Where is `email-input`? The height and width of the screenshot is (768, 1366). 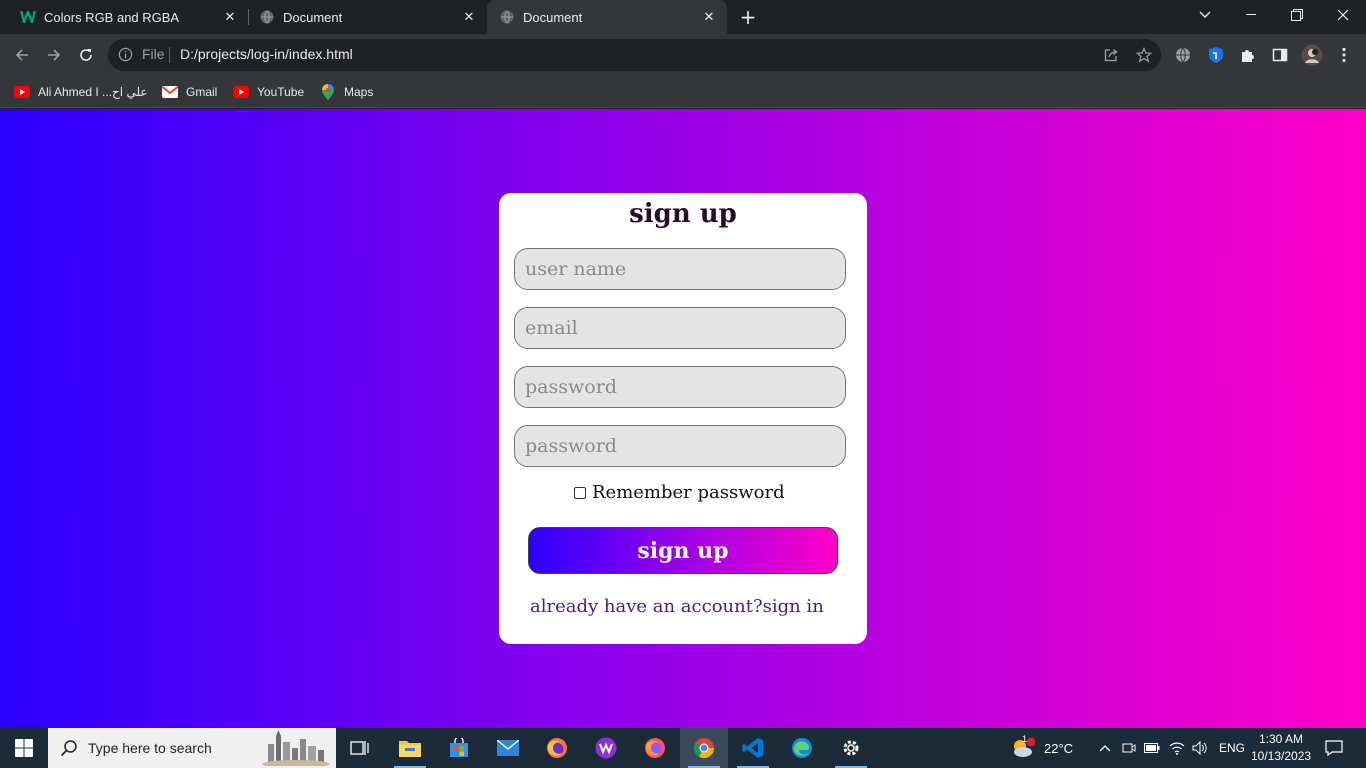
email-input is located at coordinates (680, 328).